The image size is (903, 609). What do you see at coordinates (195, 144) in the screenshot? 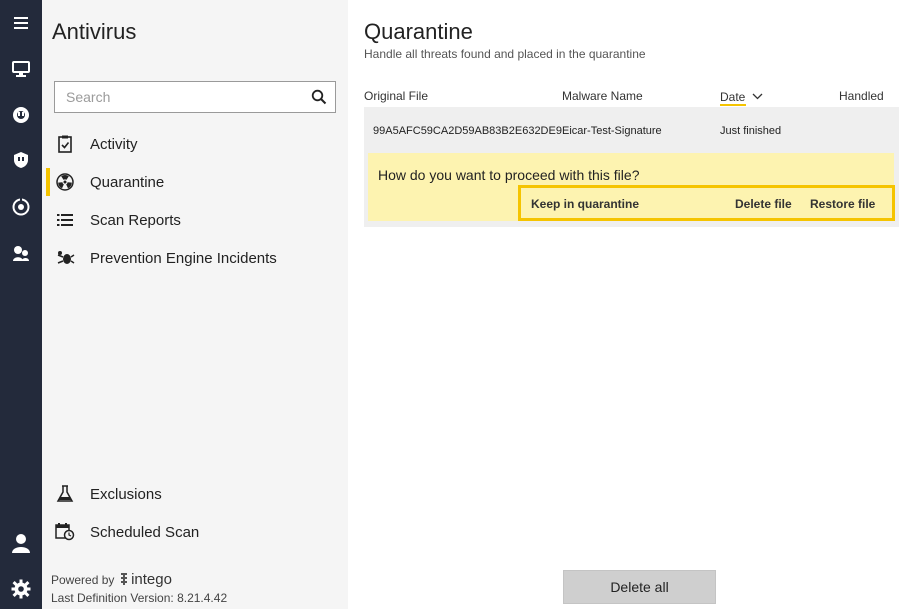
I see `sidebar-item-activity: Activity` at bounding box center [195, 144].